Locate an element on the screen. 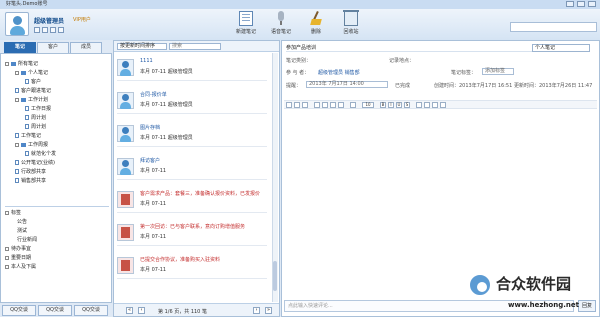  recycle-bin-button: 回收站 is located at coordinates (351, 24).